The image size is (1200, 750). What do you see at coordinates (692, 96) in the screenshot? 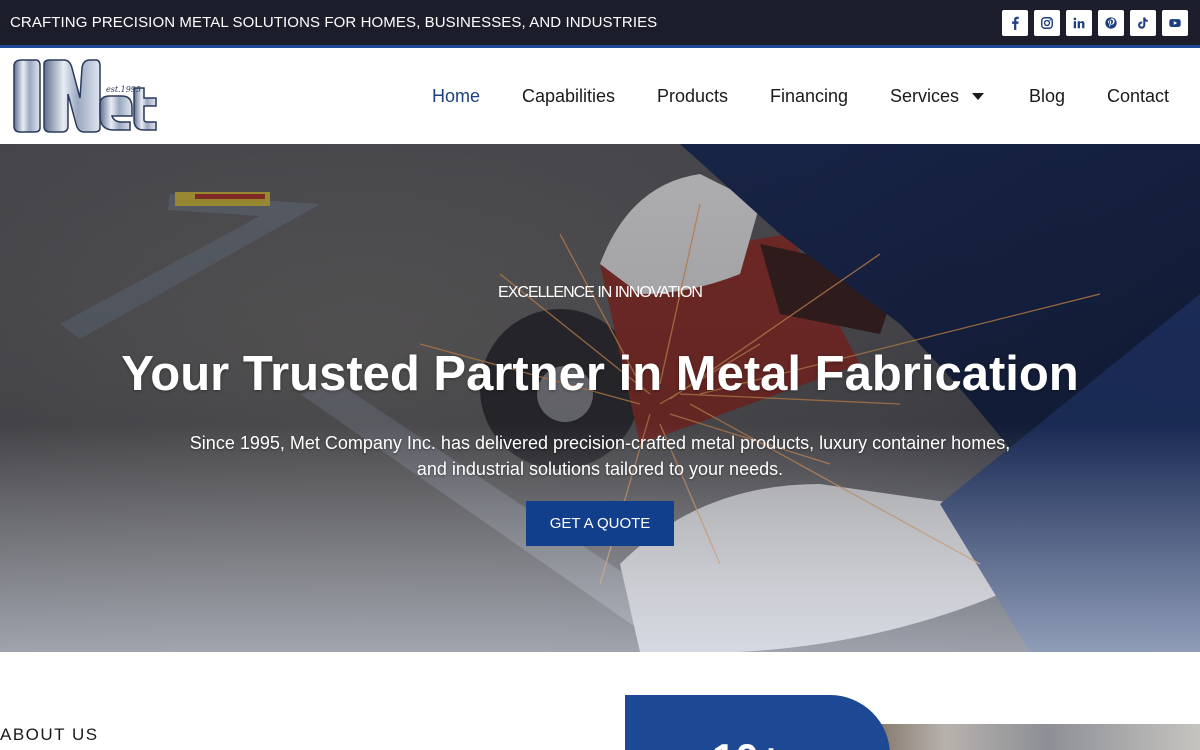
I see `nav-products: Products` at bounding box center [692, 96].